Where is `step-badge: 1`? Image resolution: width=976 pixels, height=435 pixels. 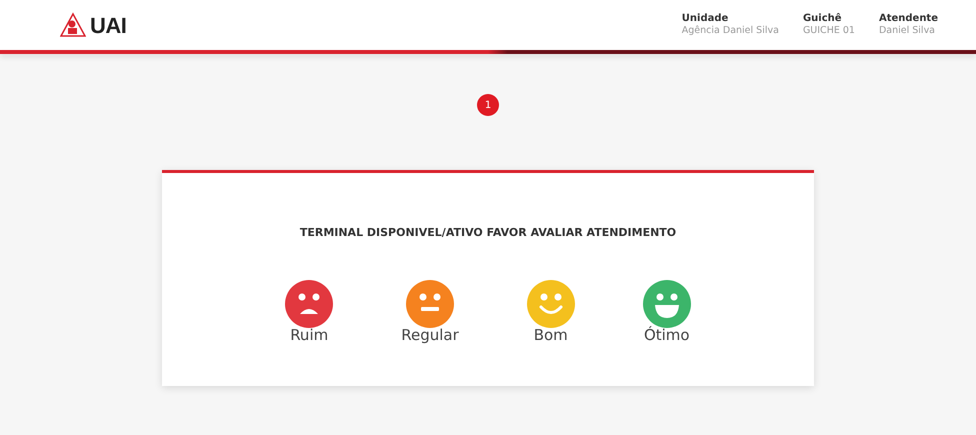 step-badge: 1 is located at coordinates (488, 105).